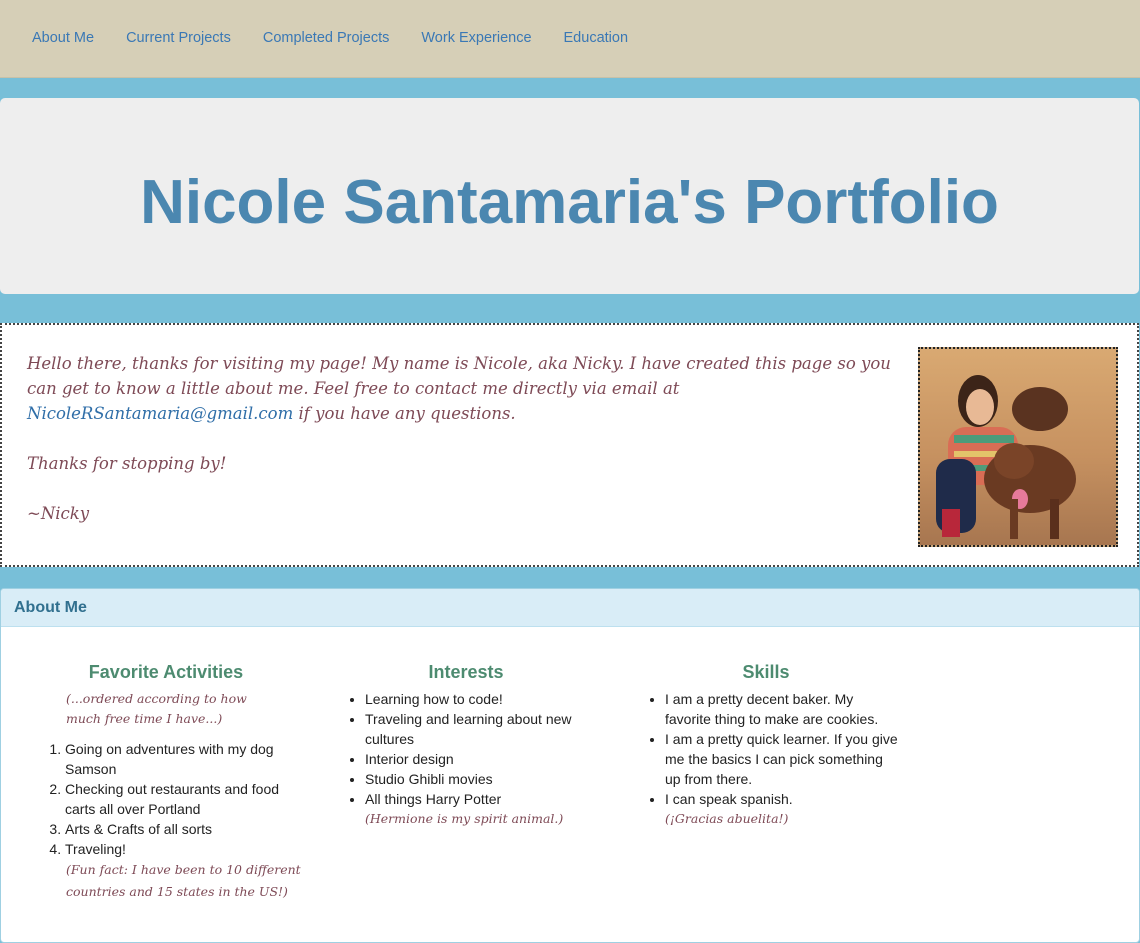  Describe the element at coordinates (178, 38) in the screenshot. I see `nav-current-projects: Current Projects` at that location.